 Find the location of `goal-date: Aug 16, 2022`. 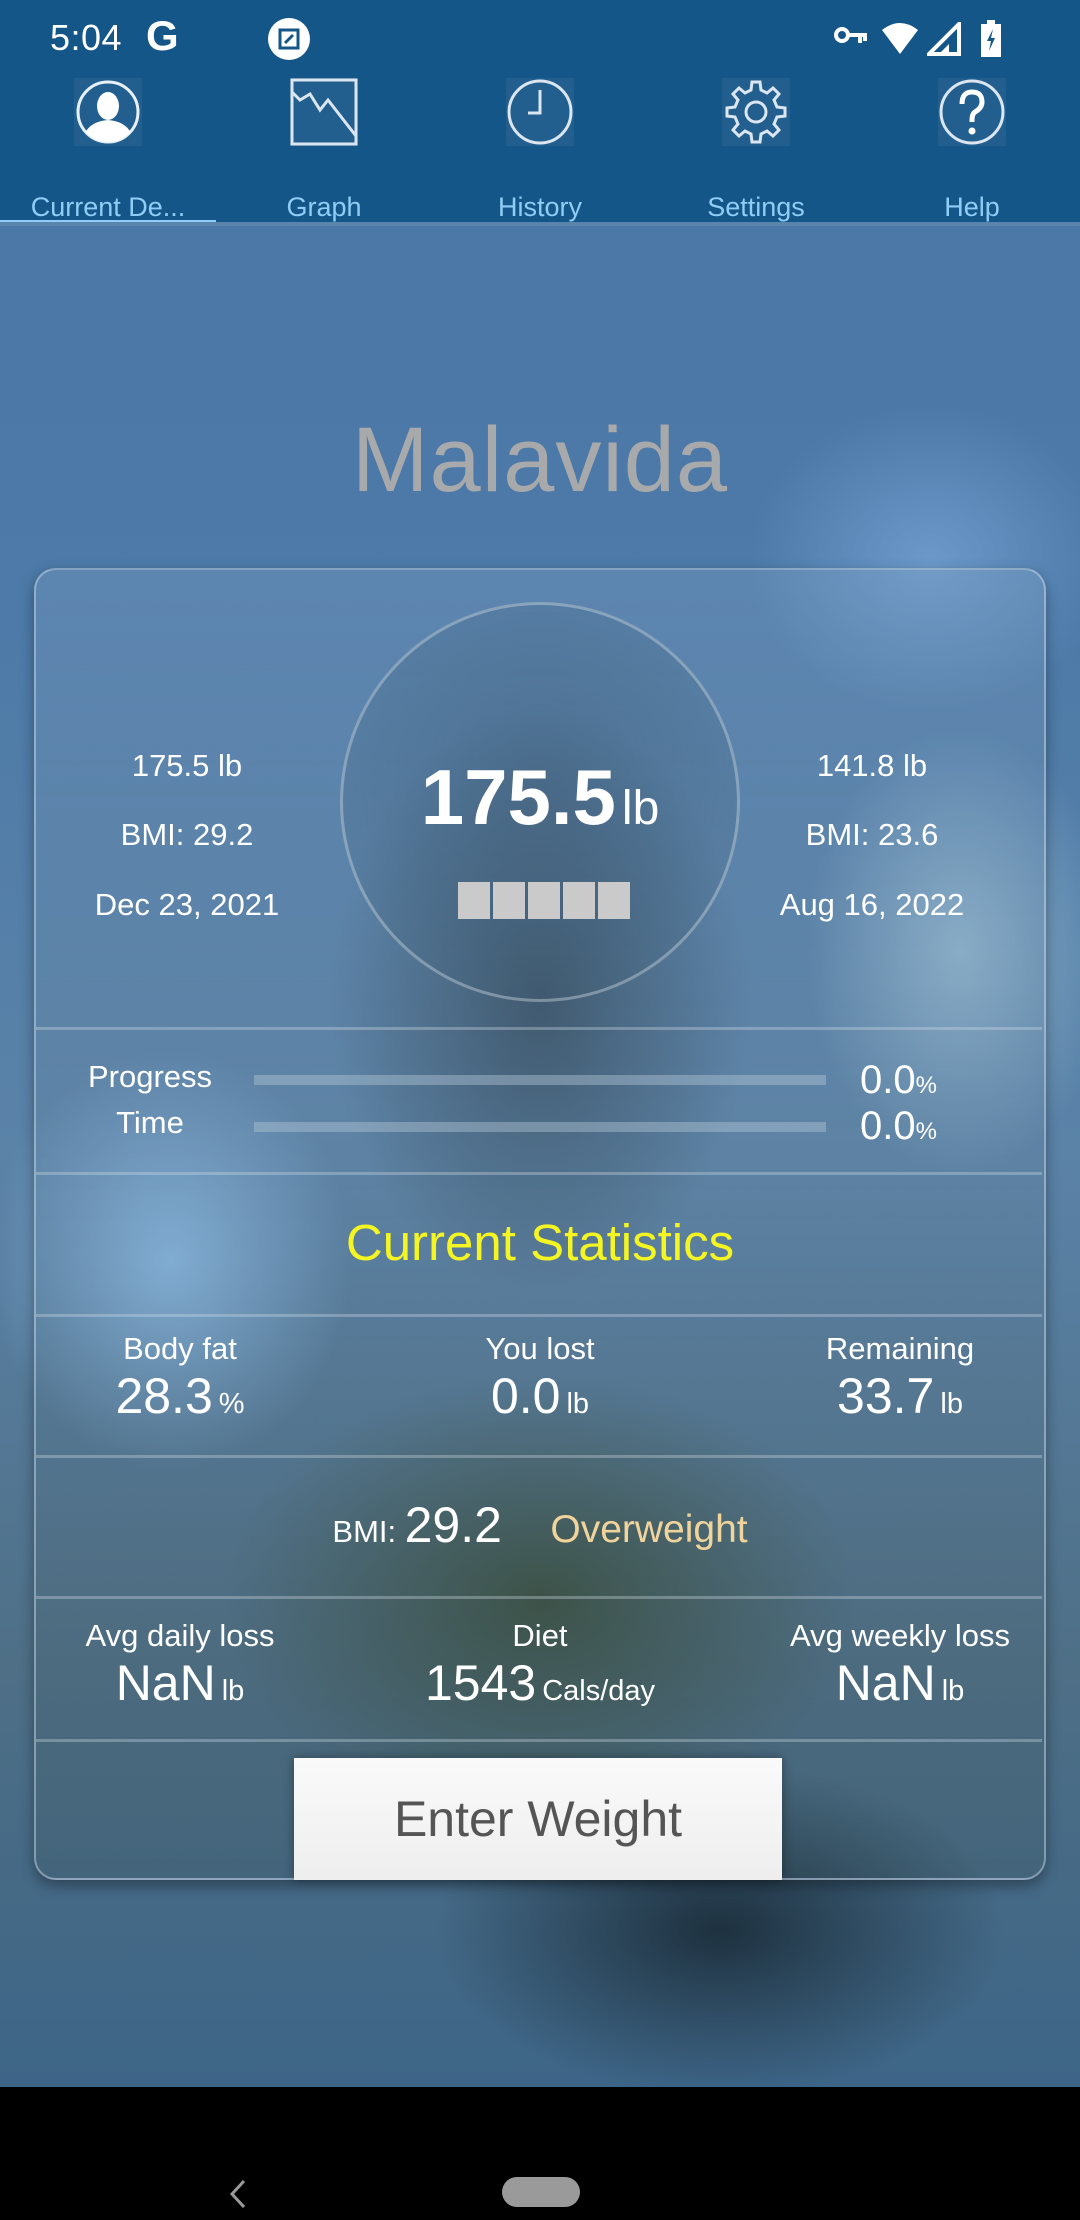

goal-date: Aug 16, 2022 is located at coordinates (872, 904).